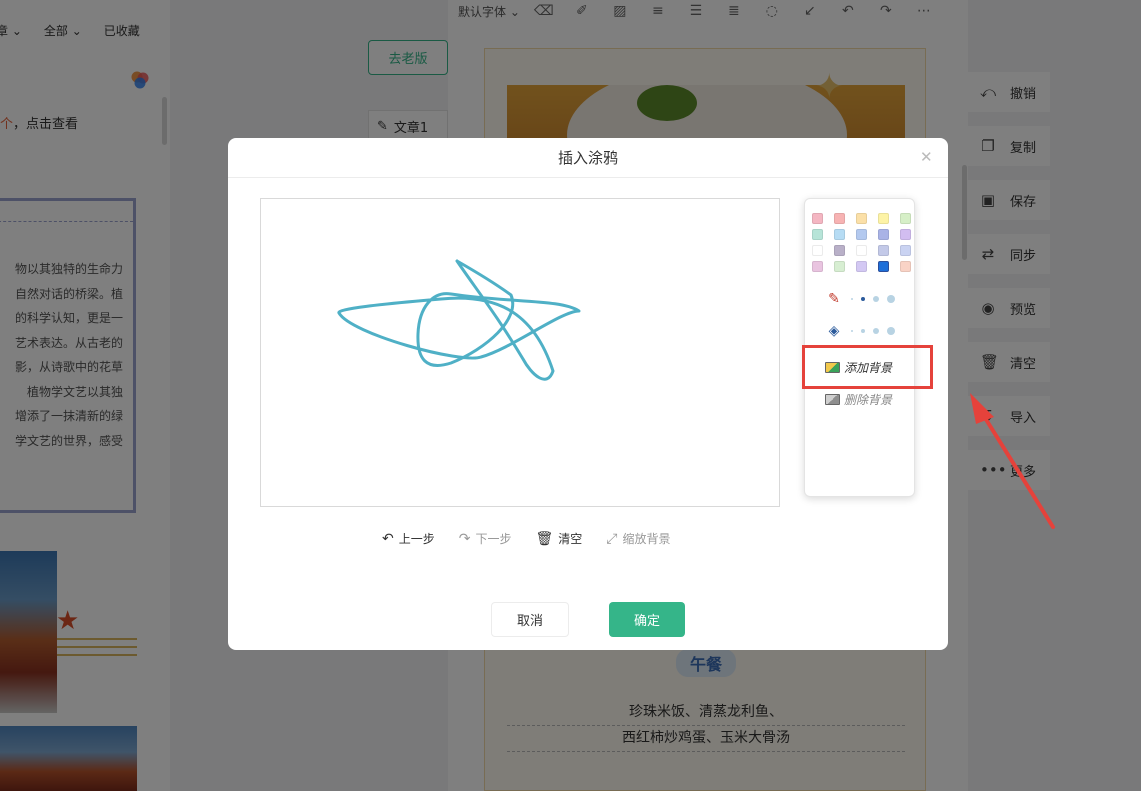 The height and width of the screenshot is (791, 1141). Describe the element at coordinates (891, 299) in the screenshot. I see `size-dot-l` at that location.